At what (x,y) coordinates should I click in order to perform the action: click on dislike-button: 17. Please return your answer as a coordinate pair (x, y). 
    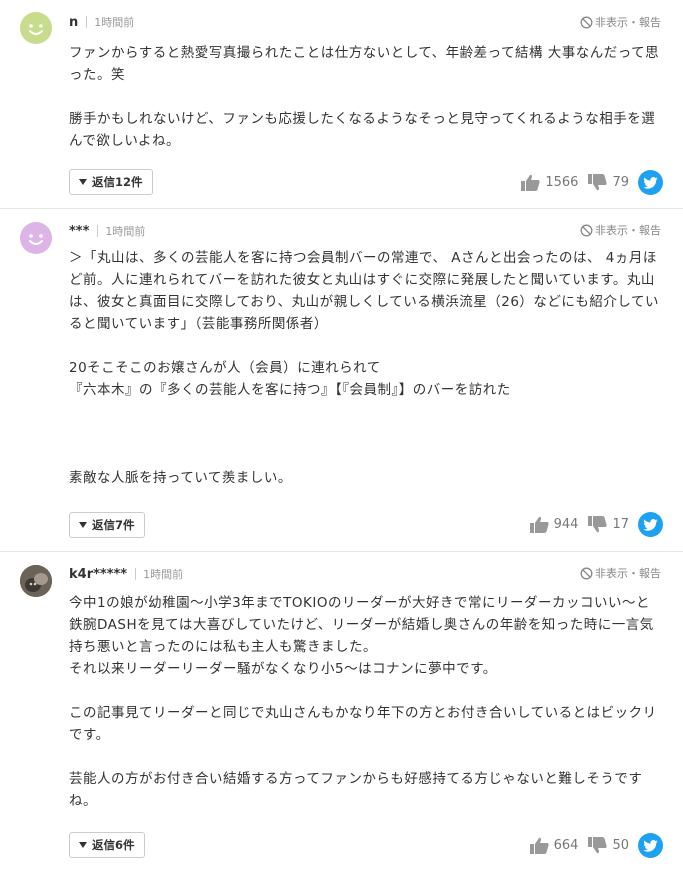
    Looking at the image, I should click on (608, 524).